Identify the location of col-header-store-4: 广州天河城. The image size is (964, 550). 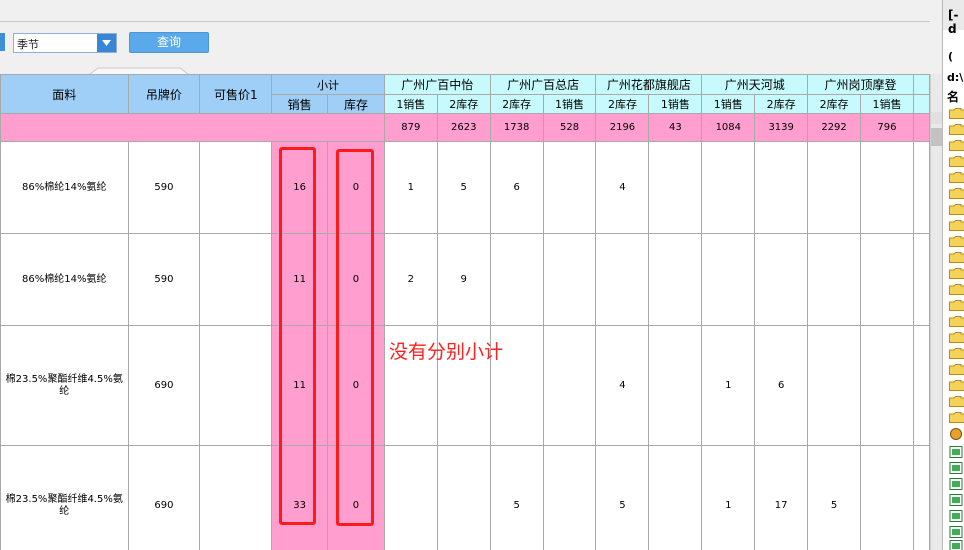
(755, 84).